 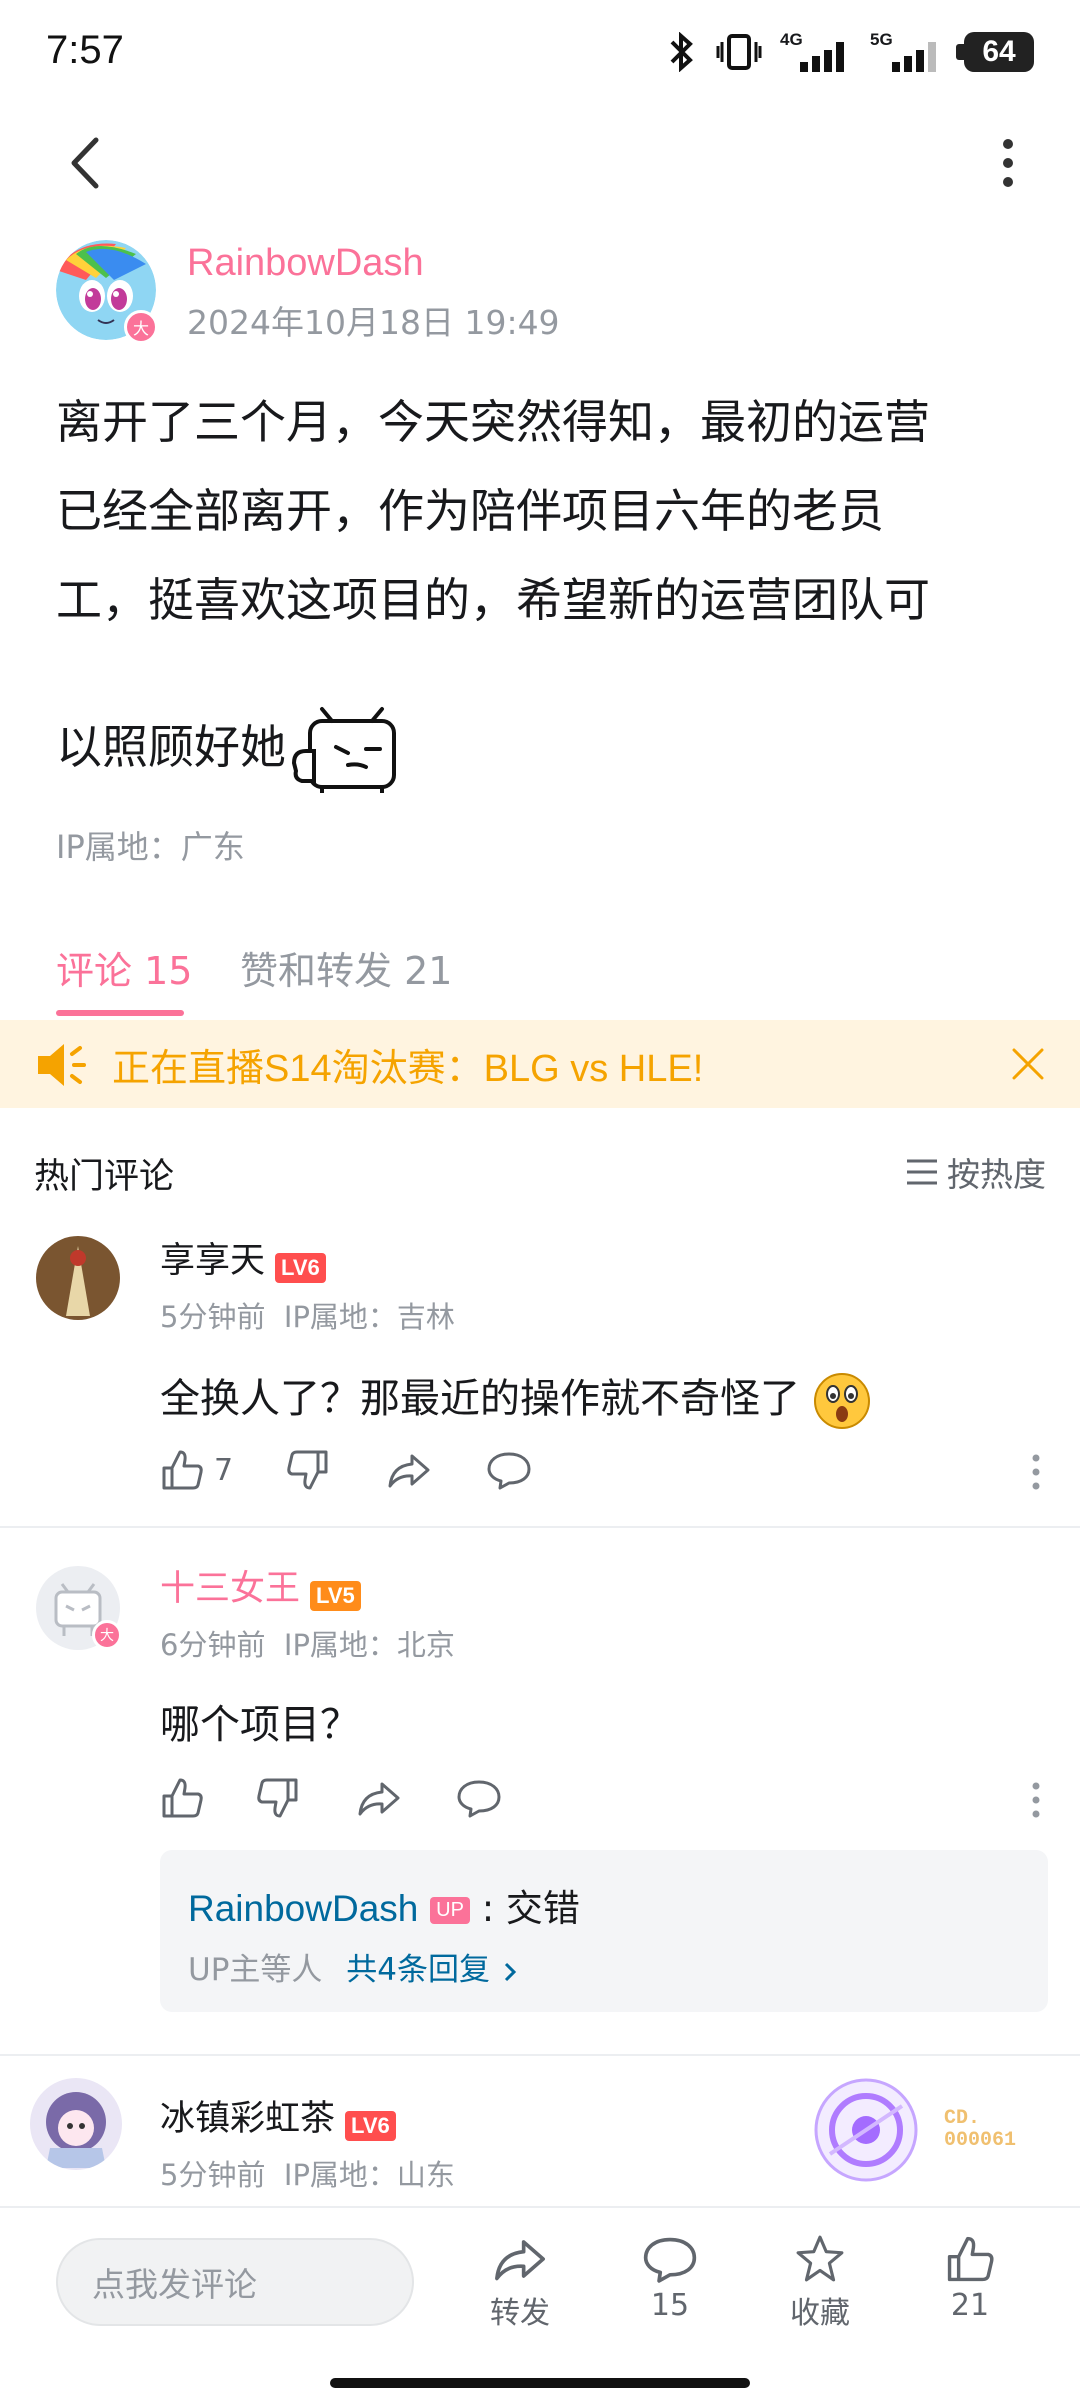 I want to click on comment-meta: 5分钟前 IP属地：吉林, so click(x=307, y=1315).